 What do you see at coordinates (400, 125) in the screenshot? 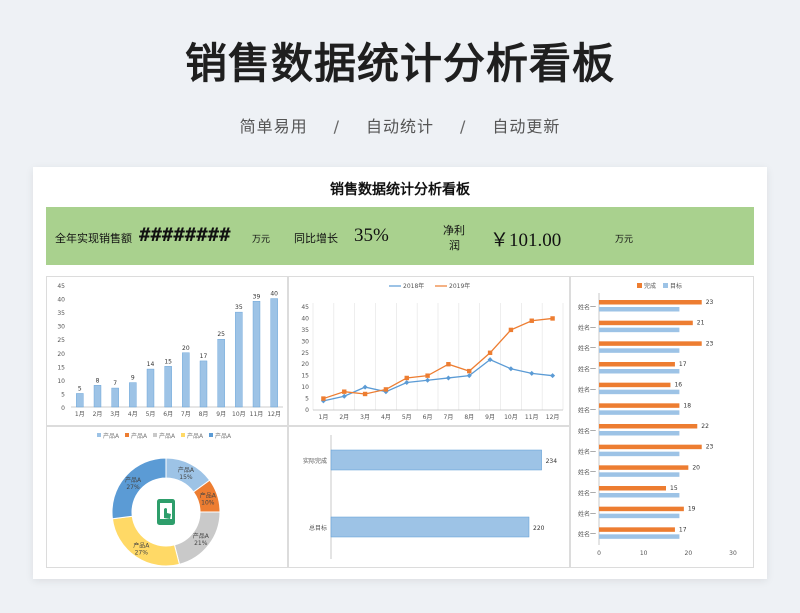
I see `hero-subtitle: 简单易用 / 自动统计 / 自动更新` at bounding box center [400, 125].